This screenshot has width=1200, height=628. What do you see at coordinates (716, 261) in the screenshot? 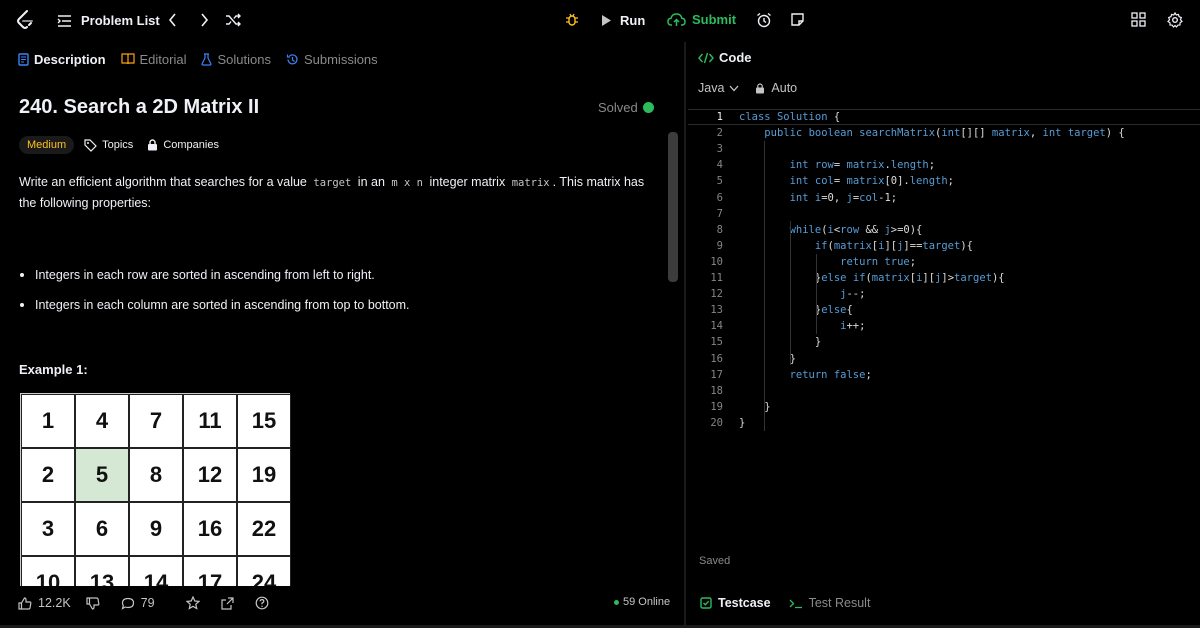
I see `line-number: 10` at bounding box center [716, 261].